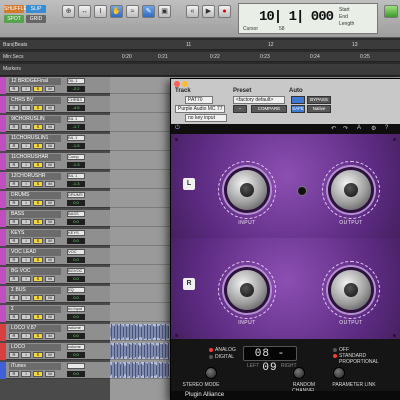 This screenshot has width=400, height=400. I want to click on track-header: Σ BUS R I S M EQ 0.0, so click(55, 294).